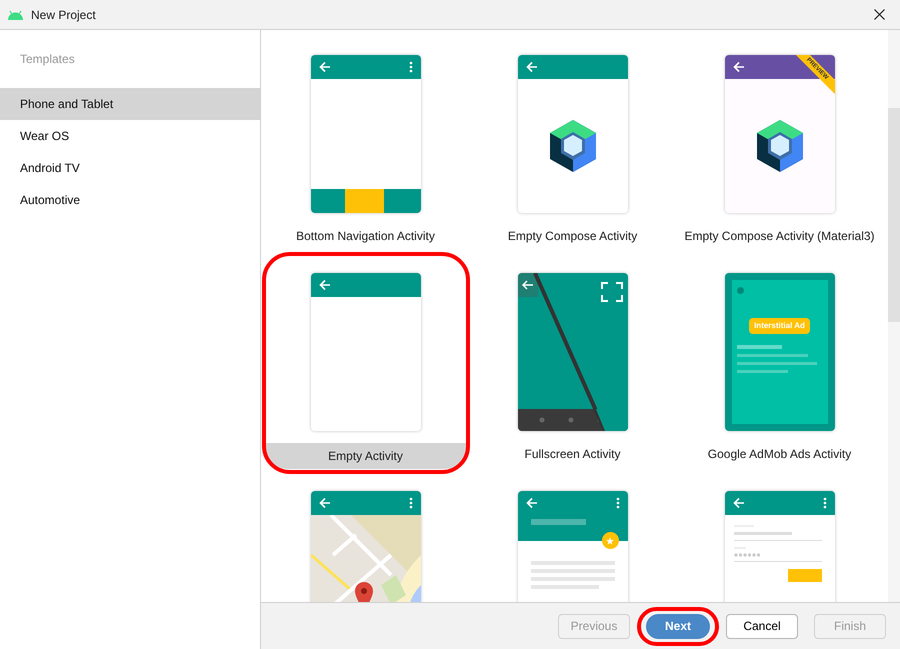 The height and width of the screenshot is (649, 900). I want to click on close-icon, so click(879, 14).